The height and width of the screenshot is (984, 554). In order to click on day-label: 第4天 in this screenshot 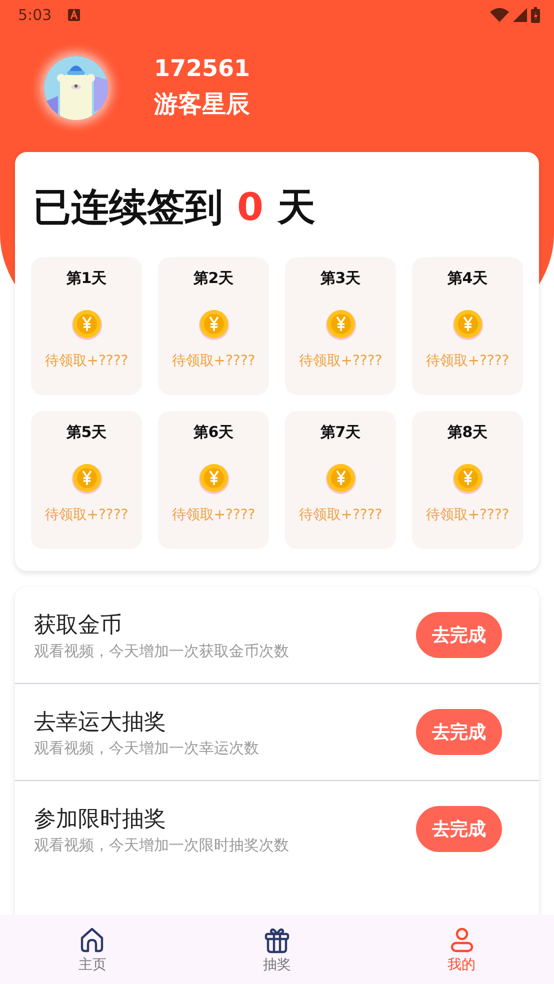, I will do `click(467, 278)`.